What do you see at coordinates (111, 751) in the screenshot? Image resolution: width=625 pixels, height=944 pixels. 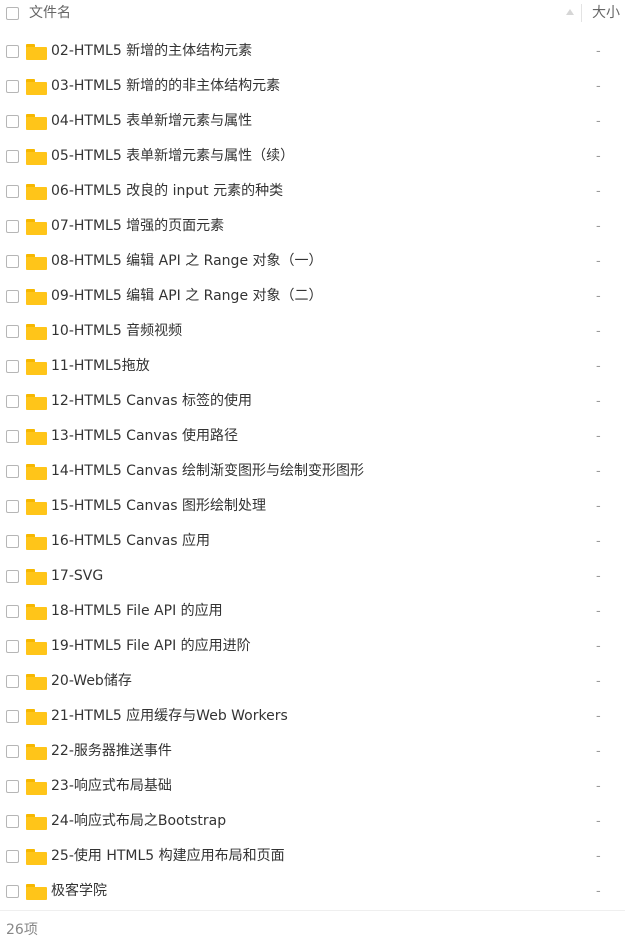 I see `file-name-link: 22-服务器推送事件` at bounding box center [111, 751].